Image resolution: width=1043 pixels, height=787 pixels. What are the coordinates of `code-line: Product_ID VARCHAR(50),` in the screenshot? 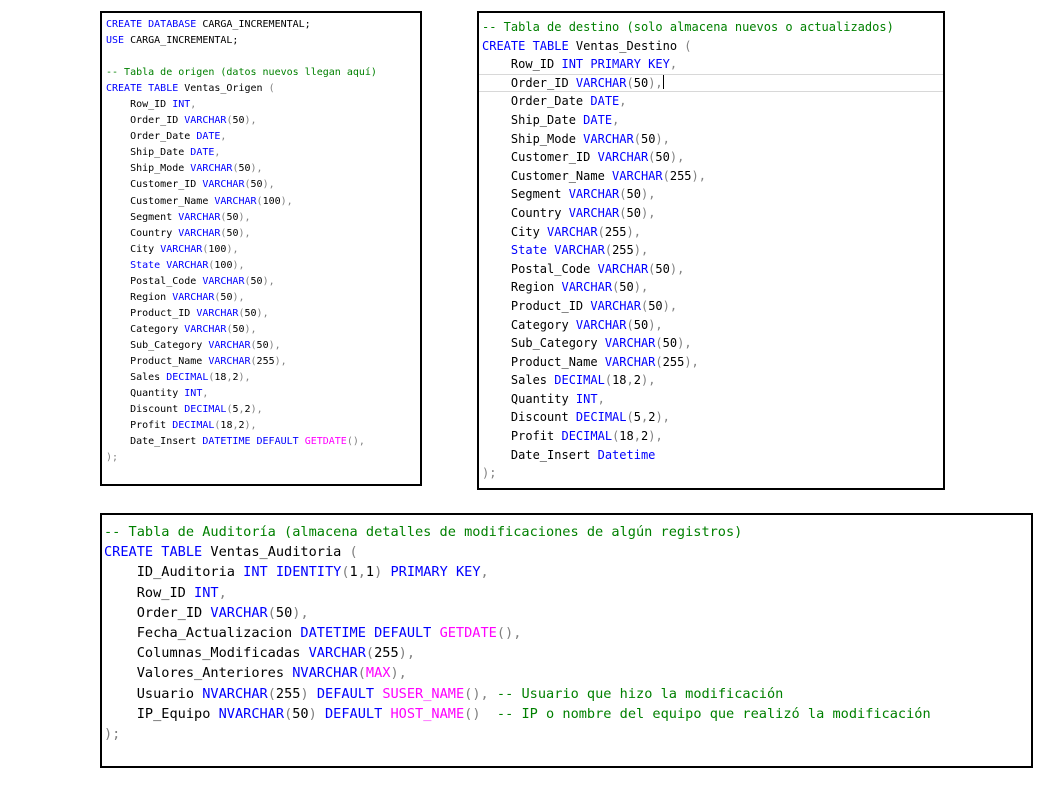 It's located at (263, 314).